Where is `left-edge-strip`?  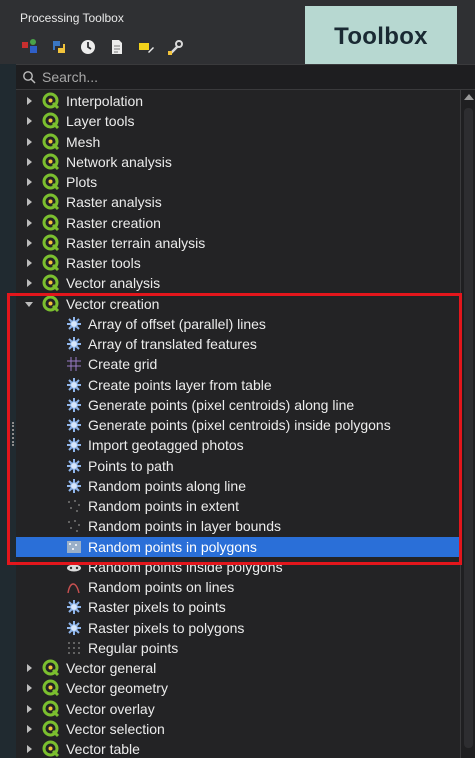
left-edge-strip is located at coordinates (8, 411).